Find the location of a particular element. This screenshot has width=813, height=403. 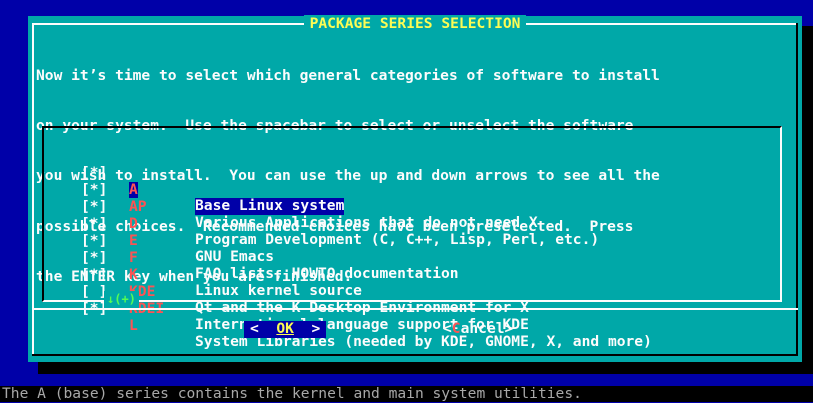

dialog-frame-left is located at coordinates (33, 189).